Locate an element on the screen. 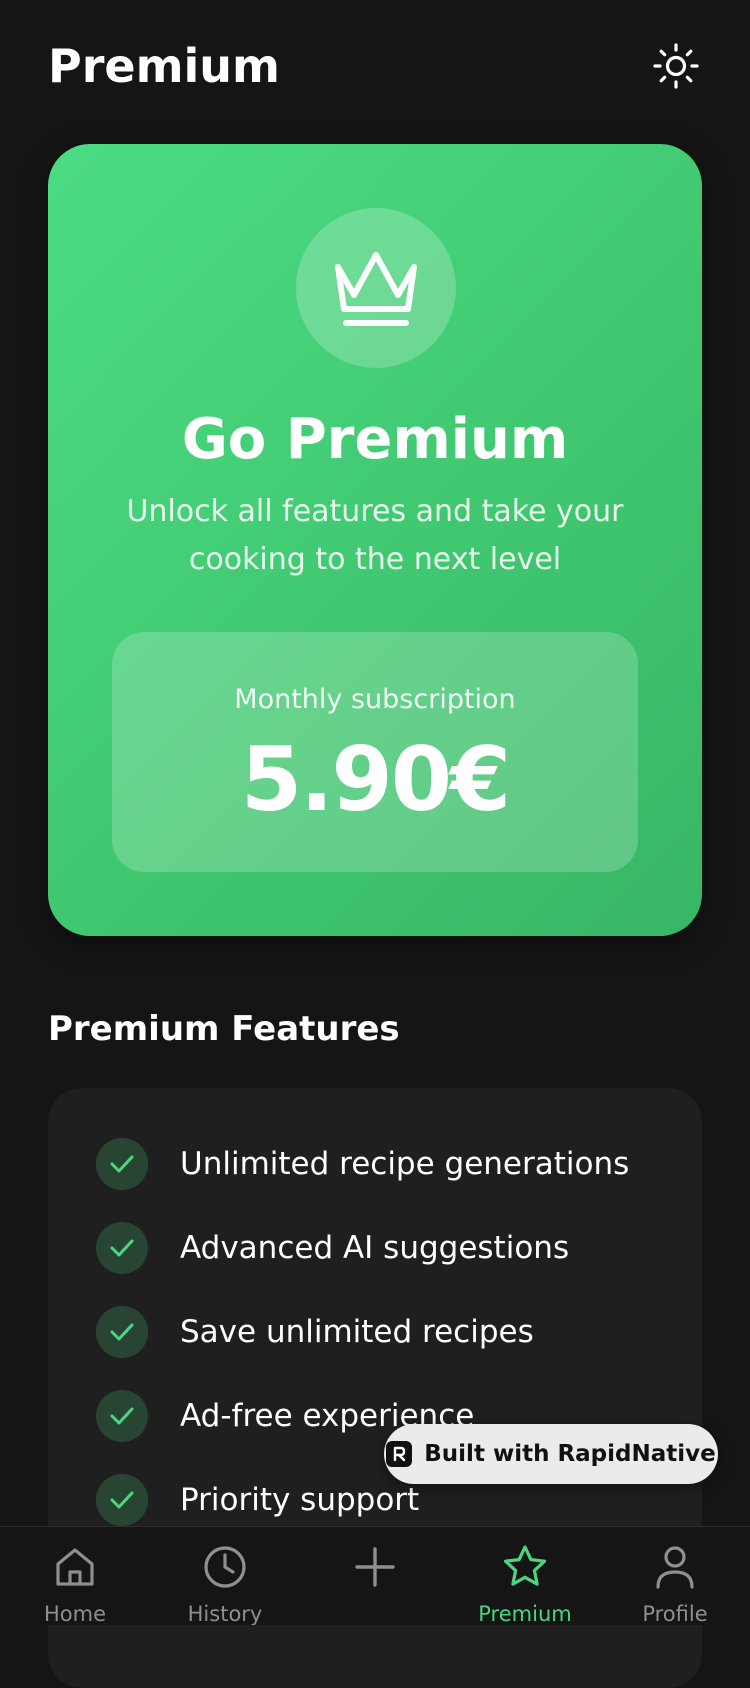 This screenshot has width=750, height=1688. badge-text: Built with RapidNative is located at coordinates (570, 1454).